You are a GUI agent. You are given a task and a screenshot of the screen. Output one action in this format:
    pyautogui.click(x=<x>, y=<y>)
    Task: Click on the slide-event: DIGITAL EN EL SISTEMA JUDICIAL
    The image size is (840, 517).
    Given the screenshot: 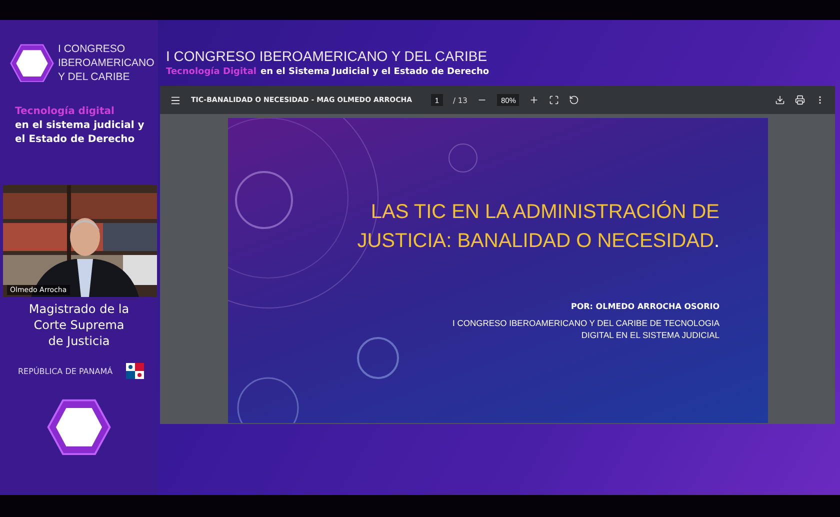 What is the action you would take?
    pyautogui.click(x=650, y=335)
    